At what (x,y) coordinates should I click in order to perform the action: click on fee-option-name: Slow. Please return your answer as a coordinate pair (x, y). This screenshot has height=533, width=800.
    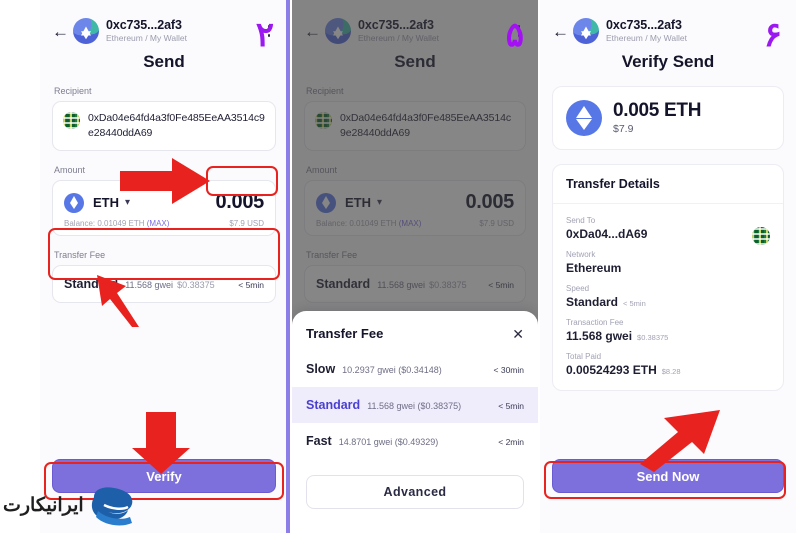
    Looking at the image, I should click on (321, 369).